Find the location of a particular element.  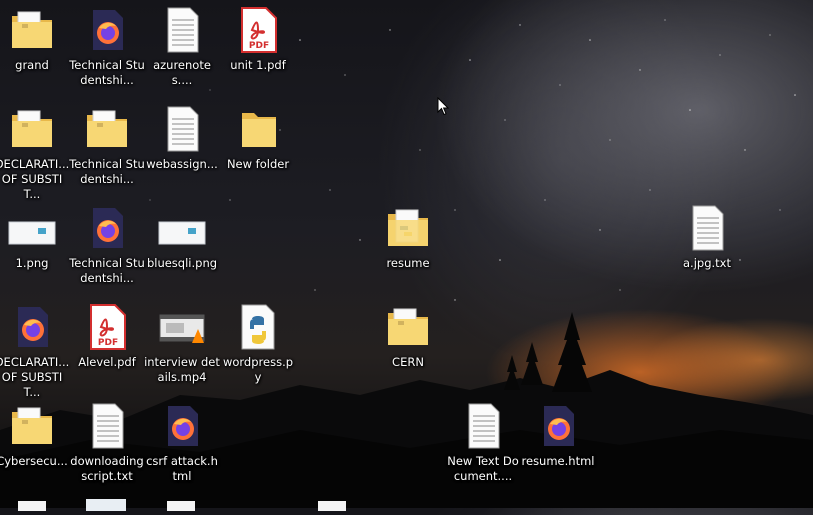

desktop-icon-csrf-attack-html: csrf attack.html is located at coordinates (182, 443).